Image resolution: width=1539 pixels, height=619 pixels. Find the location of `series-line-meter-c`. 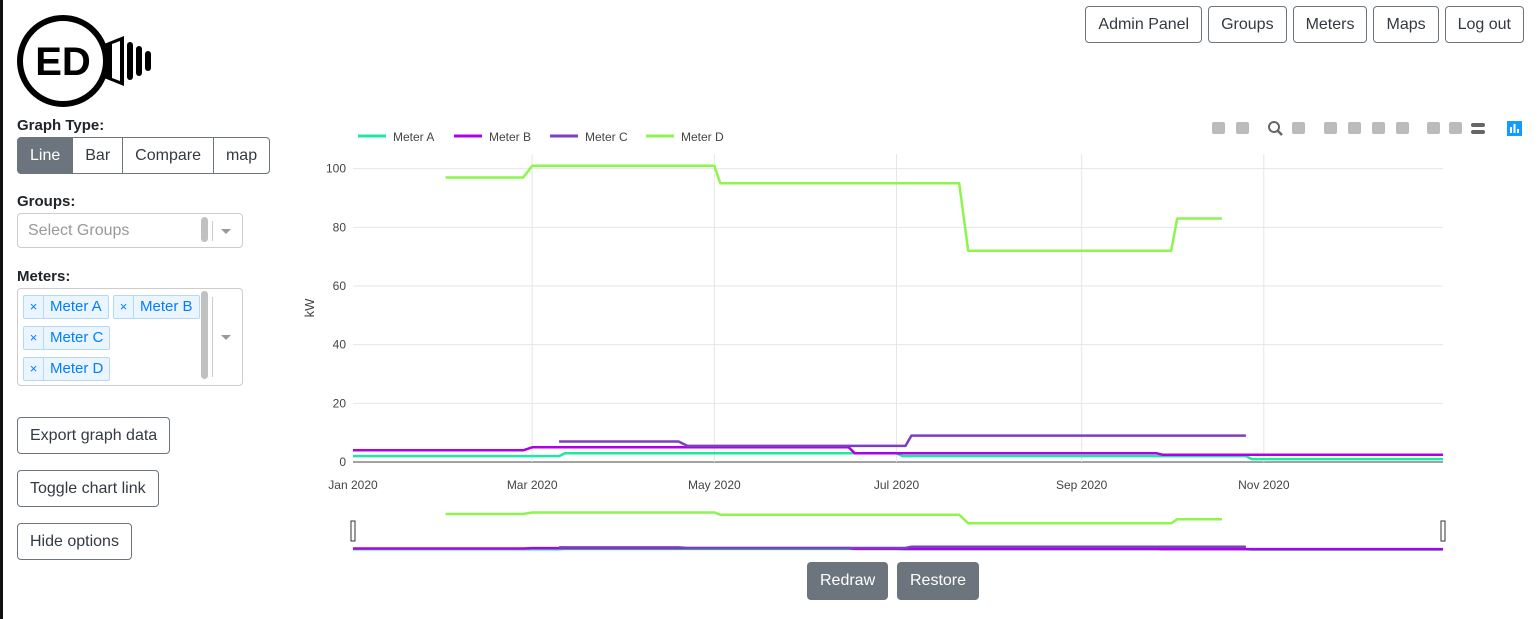

series-line-meter-c is located at coordinates (902, 441).